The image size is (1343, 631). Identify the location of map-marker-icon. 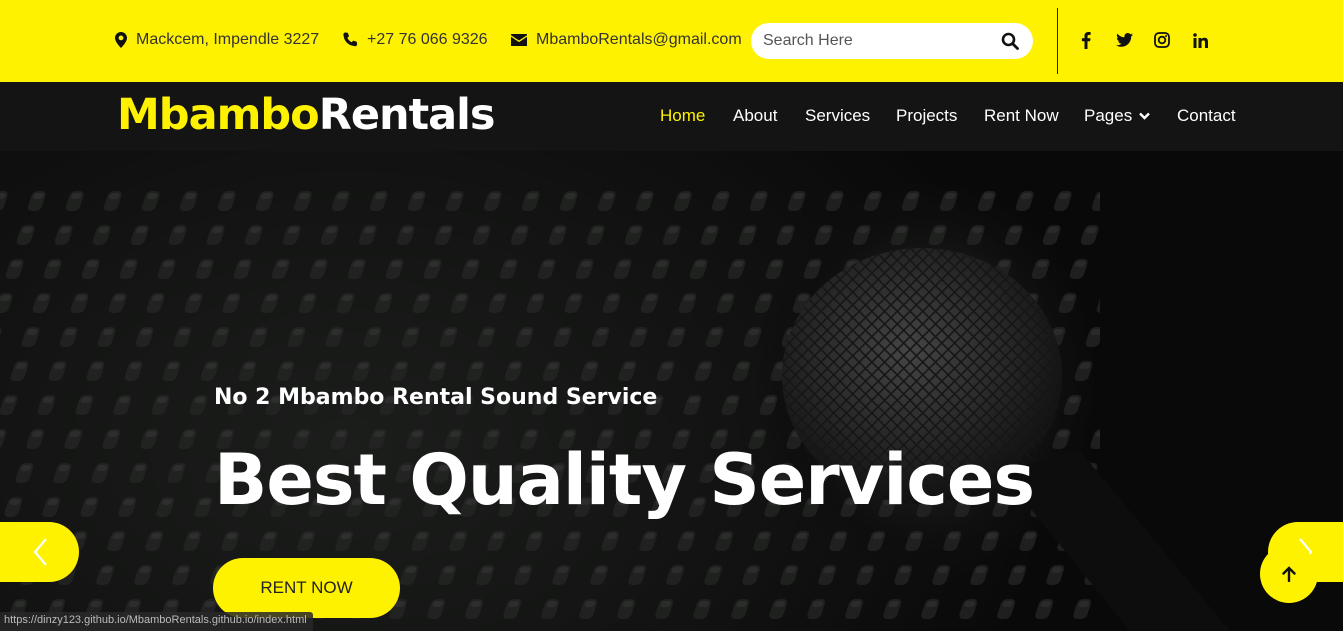
(121, 40).